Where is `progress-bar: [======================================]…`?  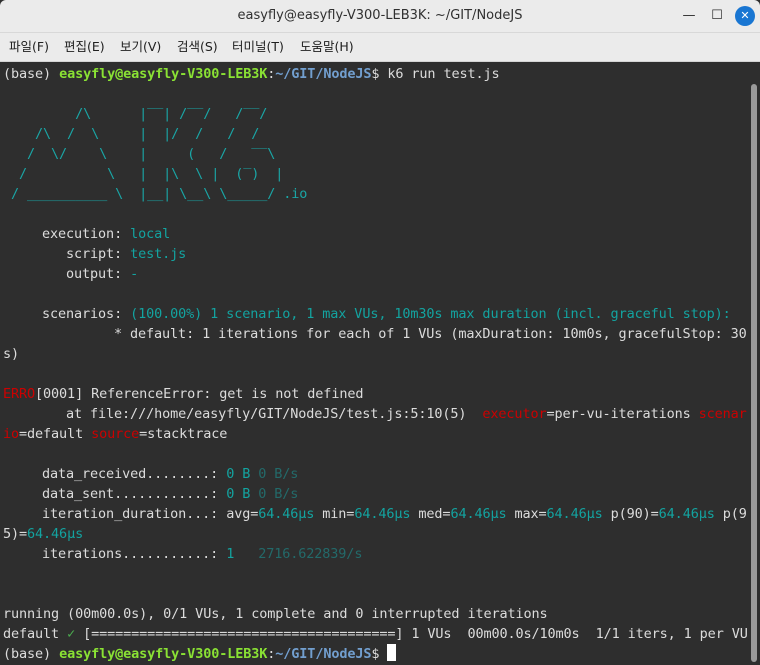 progress-bar: [======================================]… is located at coordinates (411, 634).